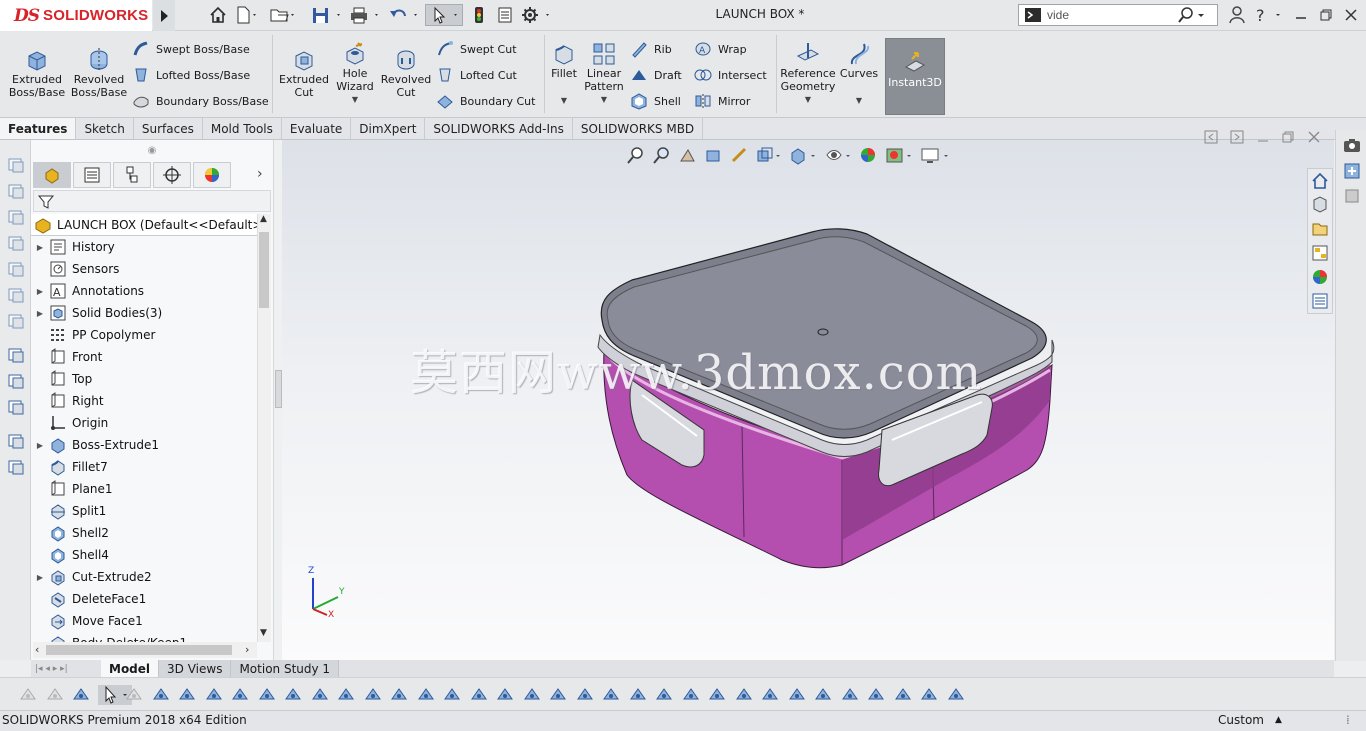  What do you see at coordinates (168, 128) in the screenshot?
I see `tab-surfaces: Surfaces` at bounding box center [168, 128].